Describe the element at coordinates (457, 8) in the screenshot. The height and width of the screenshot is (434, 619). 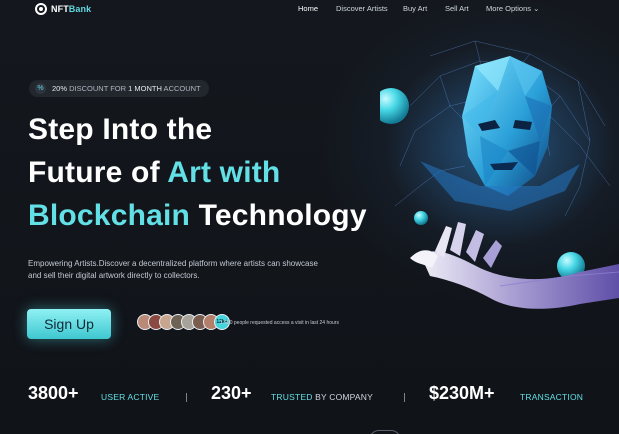
I see `nav-sell-art: Sell Art` at that location.